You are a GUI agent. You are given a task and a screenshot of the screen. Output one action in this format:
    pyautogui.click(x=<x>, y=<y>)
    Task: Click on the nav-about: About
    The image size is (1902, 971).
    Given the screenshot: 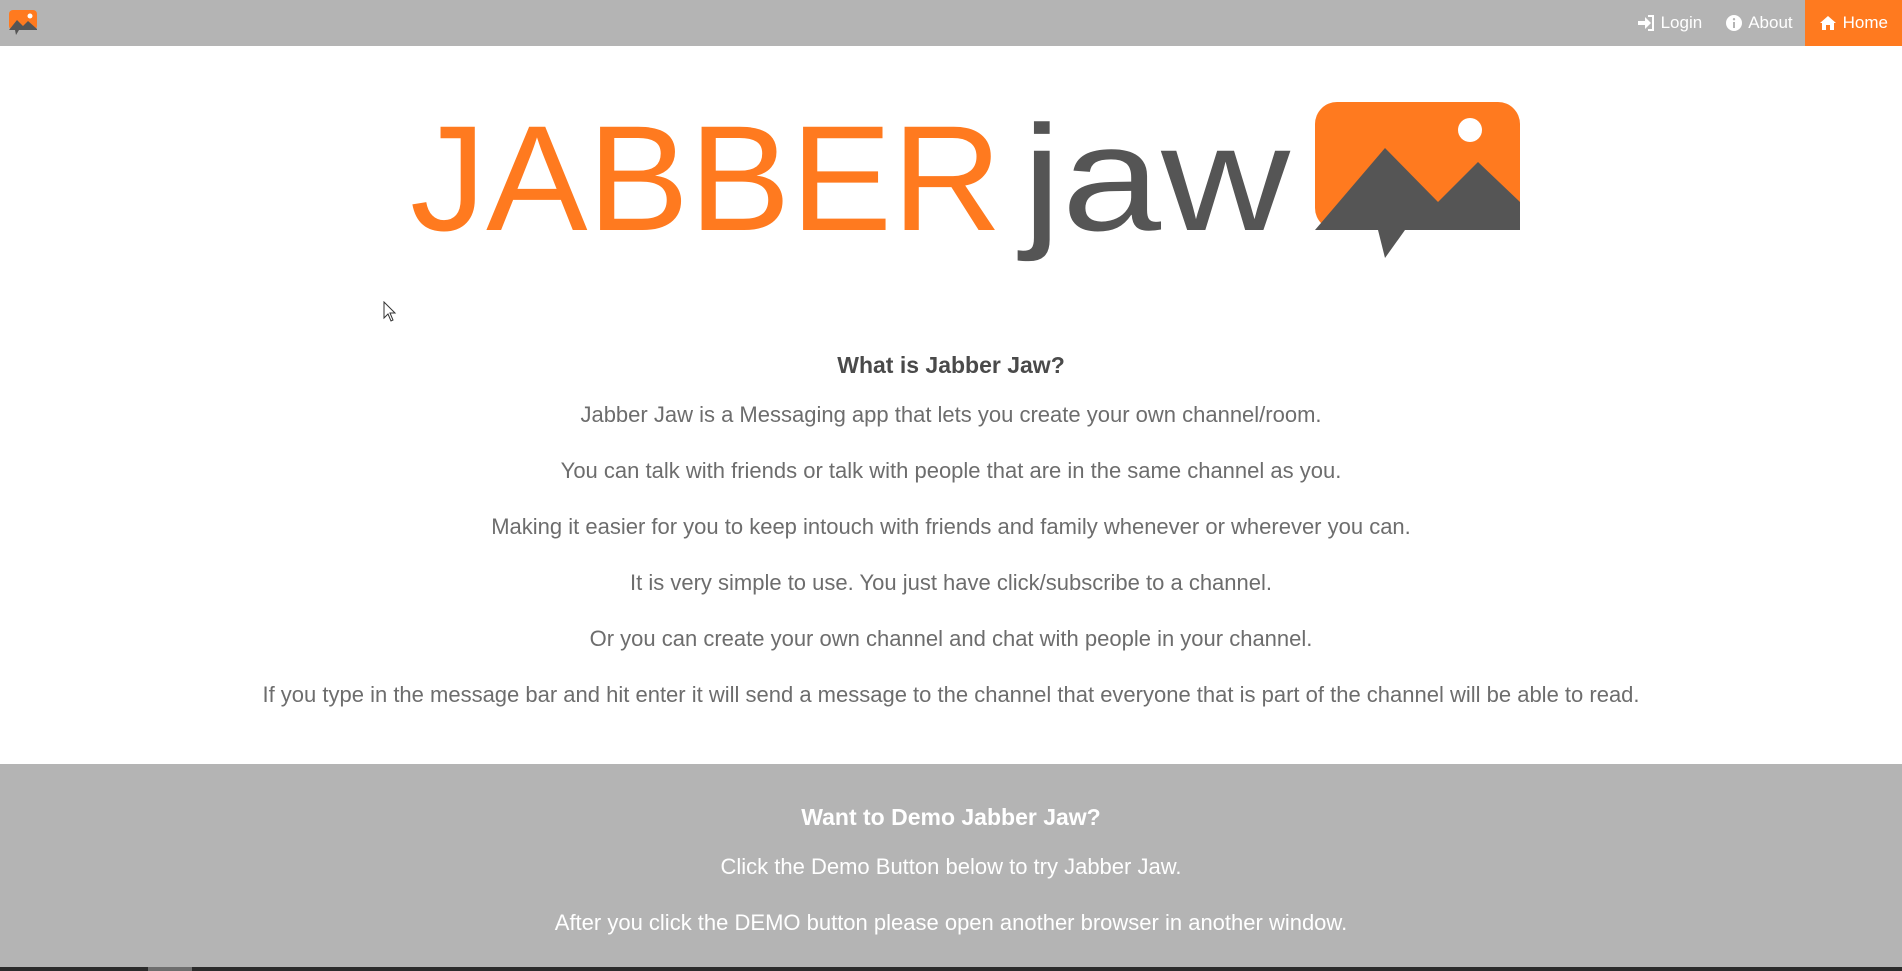 What is the action you would take?
    pyautogui.click(x=1759, y=23)
    